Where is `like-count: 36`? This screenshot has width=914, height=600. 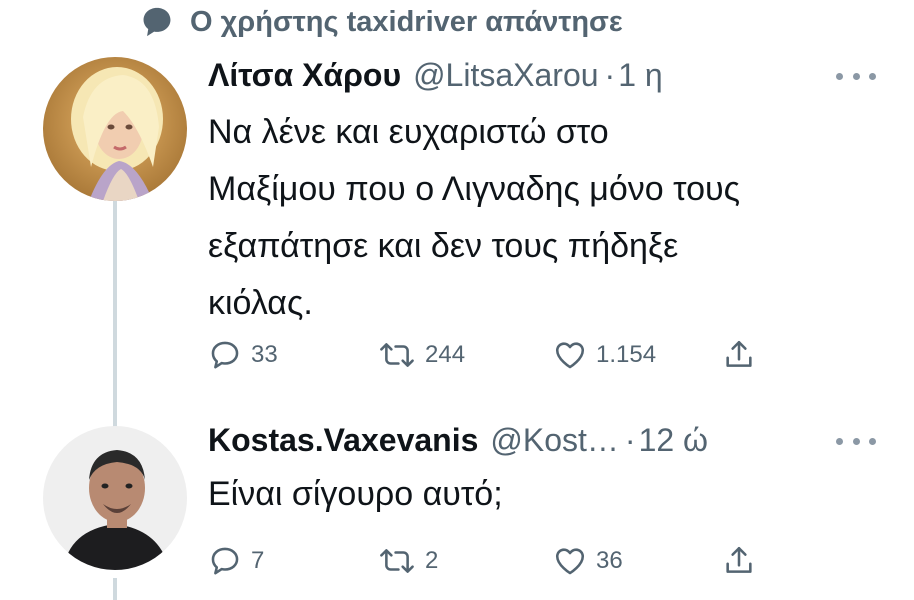 like-count: 36 is located at coordinates (609, 560).